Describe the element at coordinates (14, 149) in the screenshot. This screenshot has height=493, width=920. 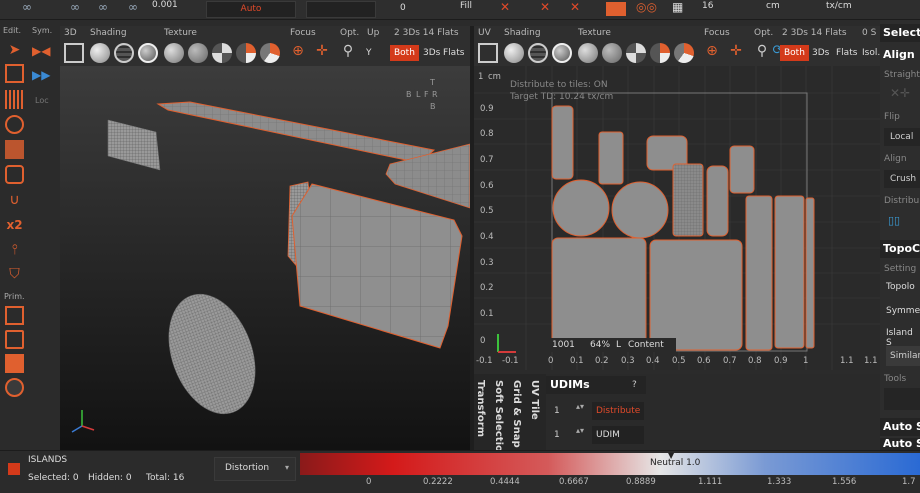
I see `grid-select-icon` at that location.